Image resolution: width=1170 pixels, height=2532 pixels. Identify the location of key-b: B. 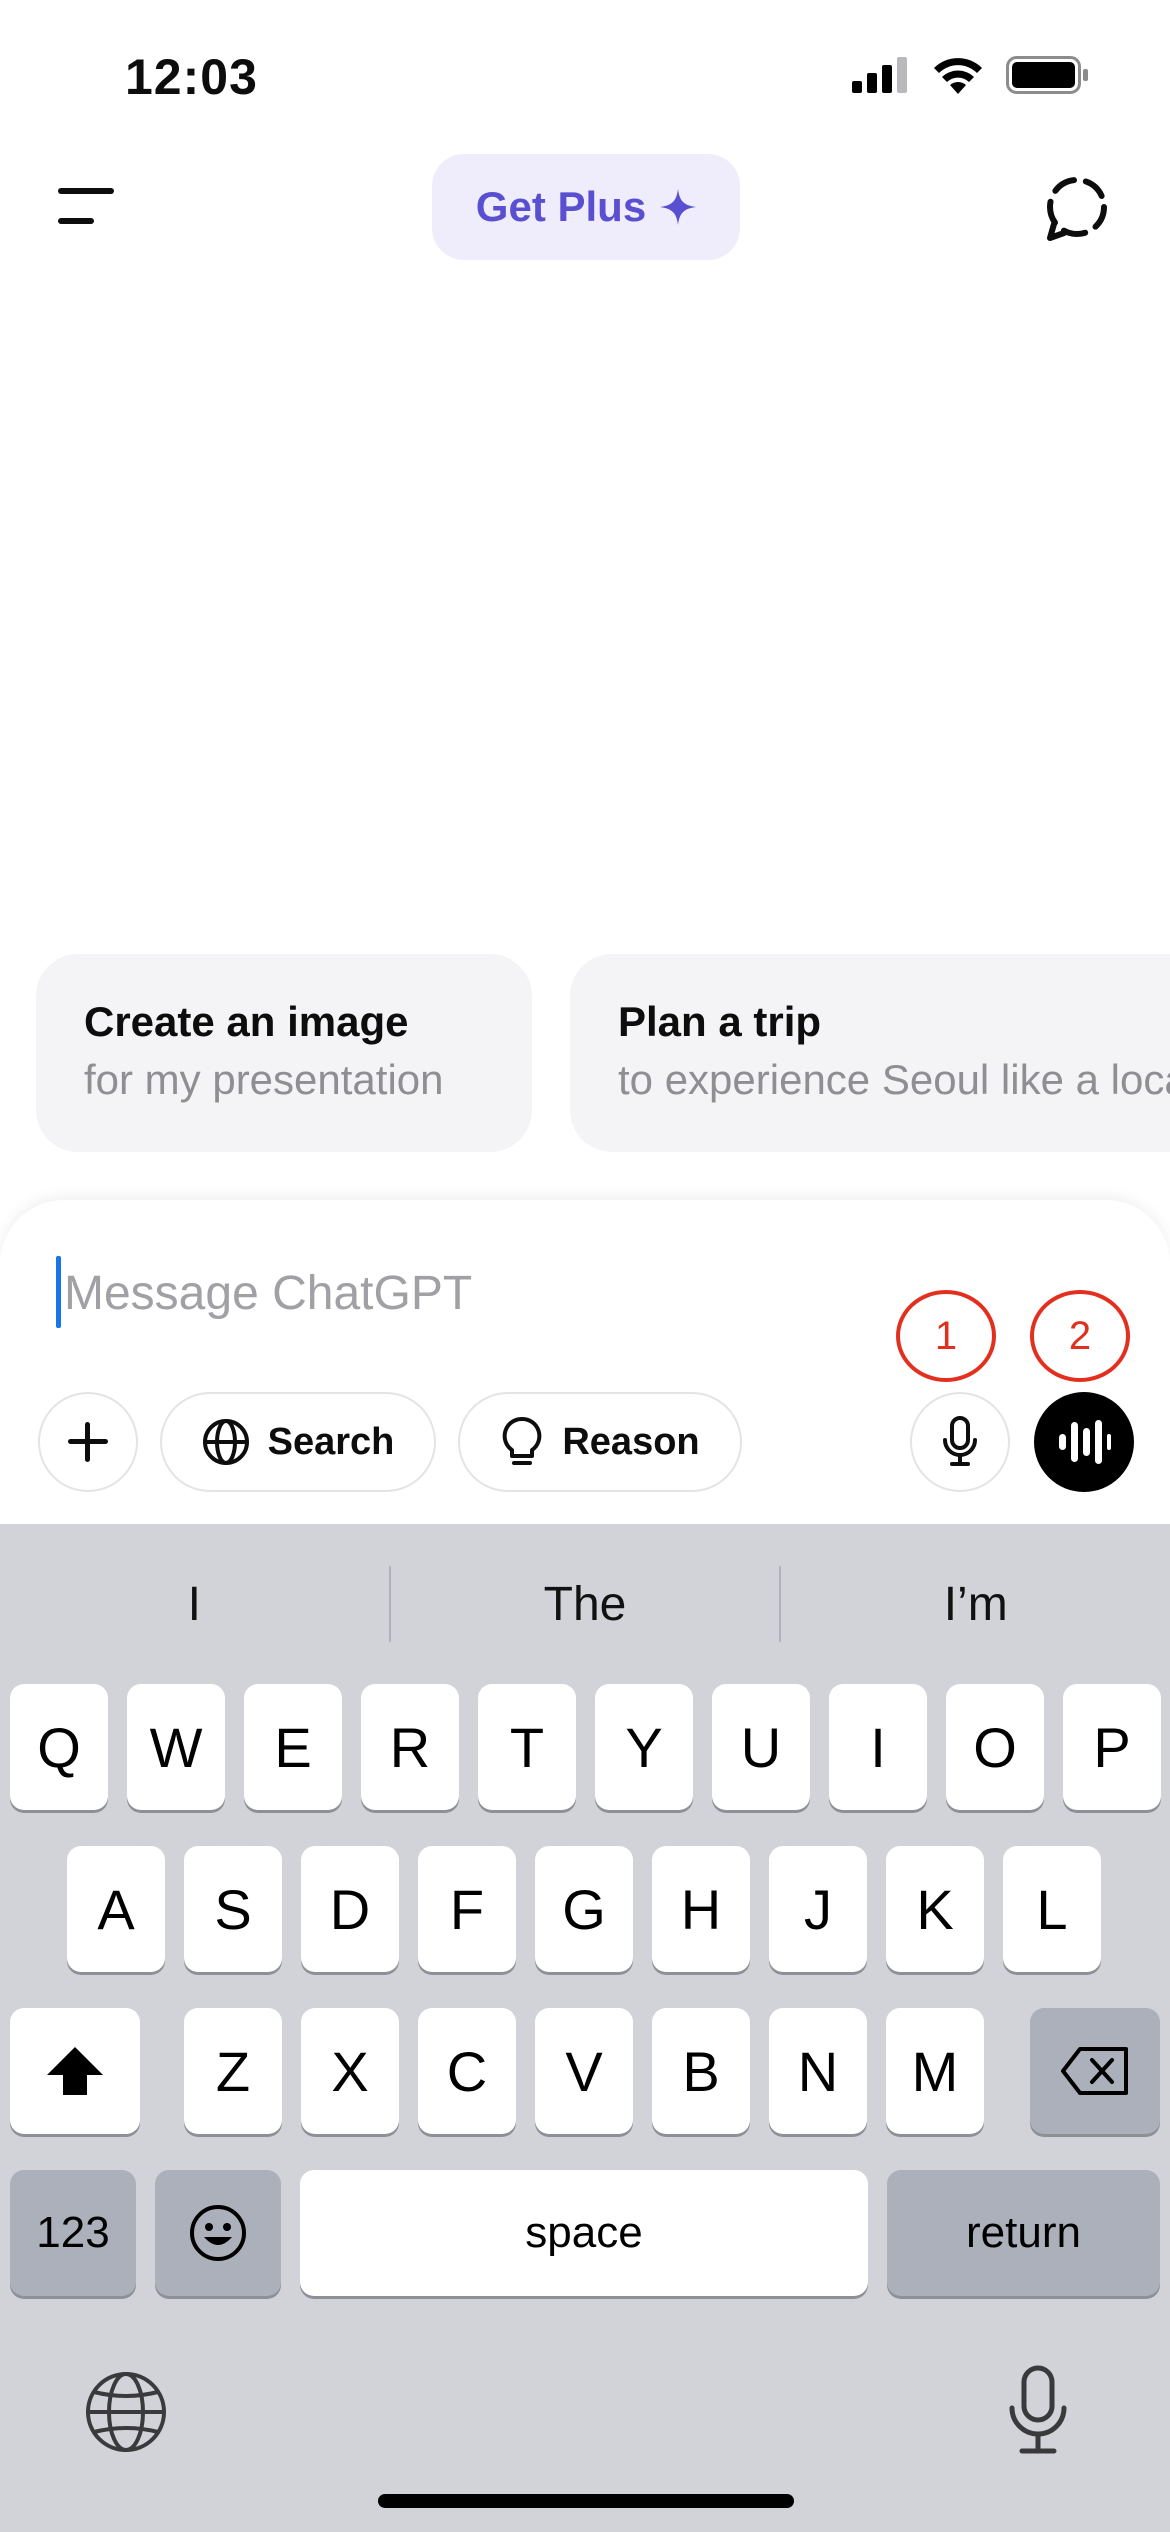
(701, 2071).